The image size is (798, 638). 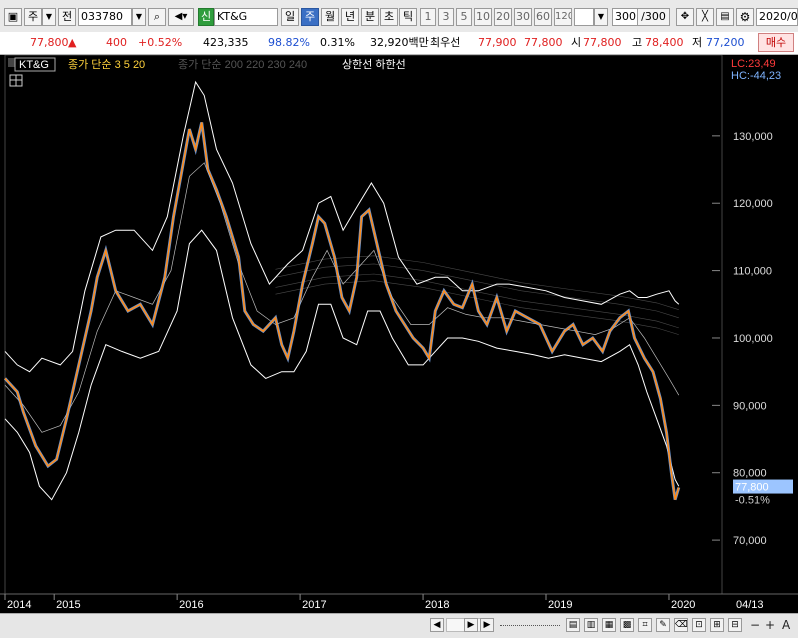 I want to click on high-label: 고, so click(x=637, y=42).